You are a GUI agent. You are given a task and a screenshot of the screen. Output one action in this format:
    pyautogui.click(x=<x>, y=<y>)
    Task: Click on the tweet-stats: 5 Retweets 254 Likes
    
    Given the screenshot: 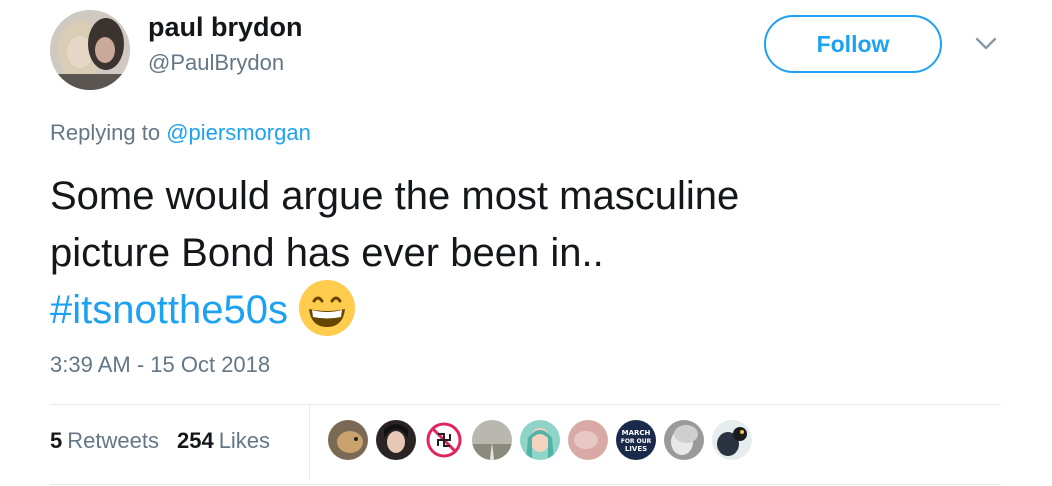 What is the action you would take?
    pyautogui.click(x=160, y=441)
    